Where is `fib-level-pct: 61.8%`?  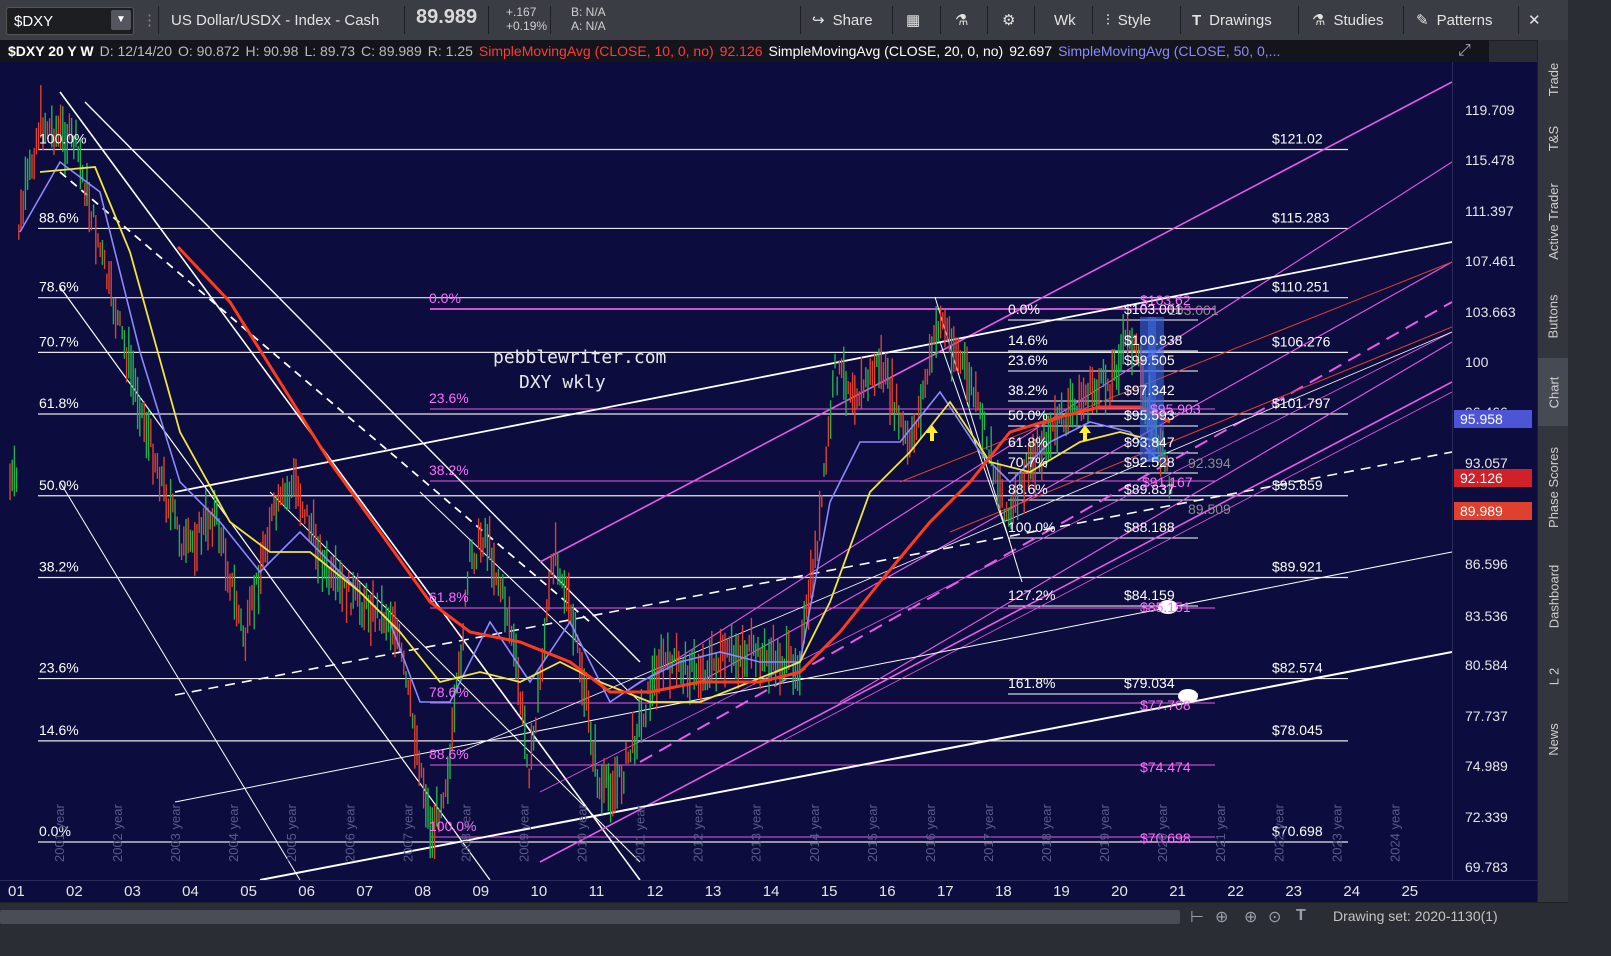 fib-level-pct: 61.8% is located at coordinates (59, 403).